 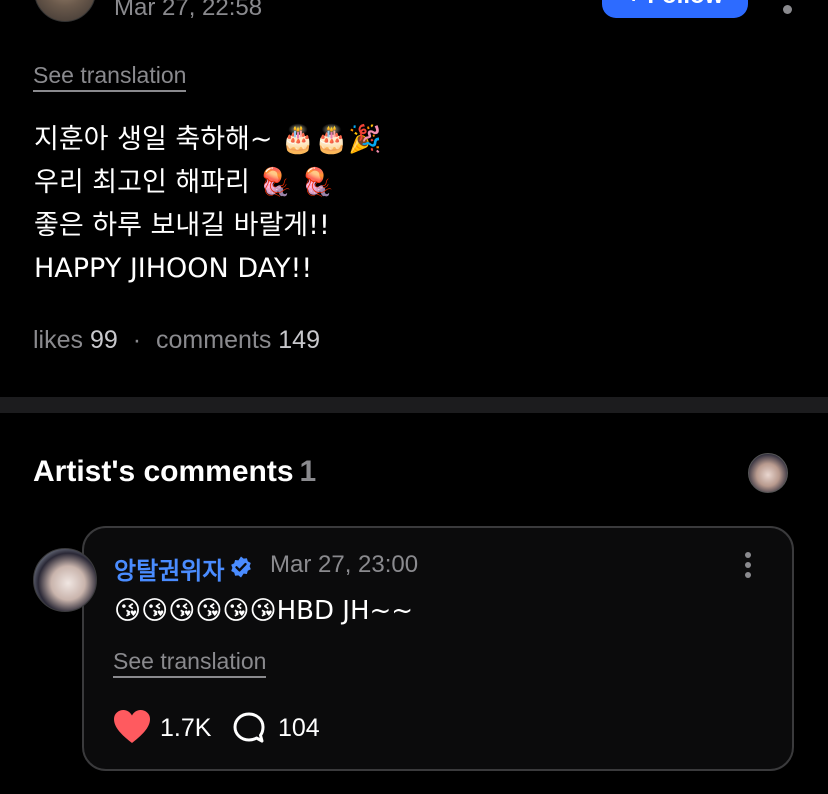 I want to click on comment-like-count: 1.7K, so click(x=186, y=728).